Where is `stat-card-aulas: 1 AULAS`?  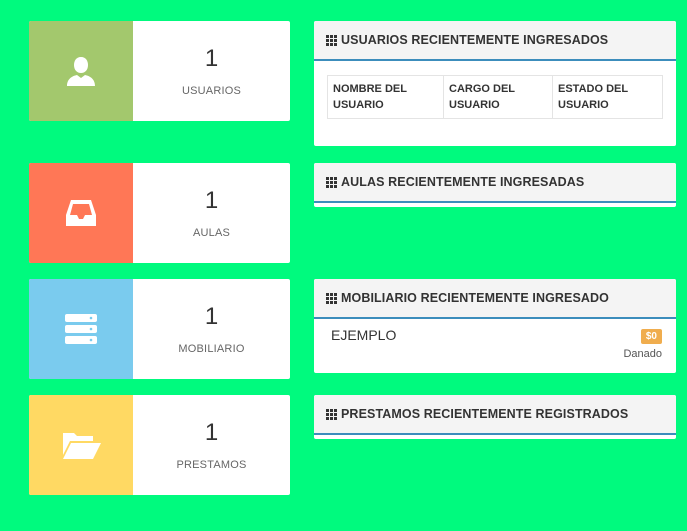
stat-card-aulas: 1 AULAS is located at coordinates (159, 213).